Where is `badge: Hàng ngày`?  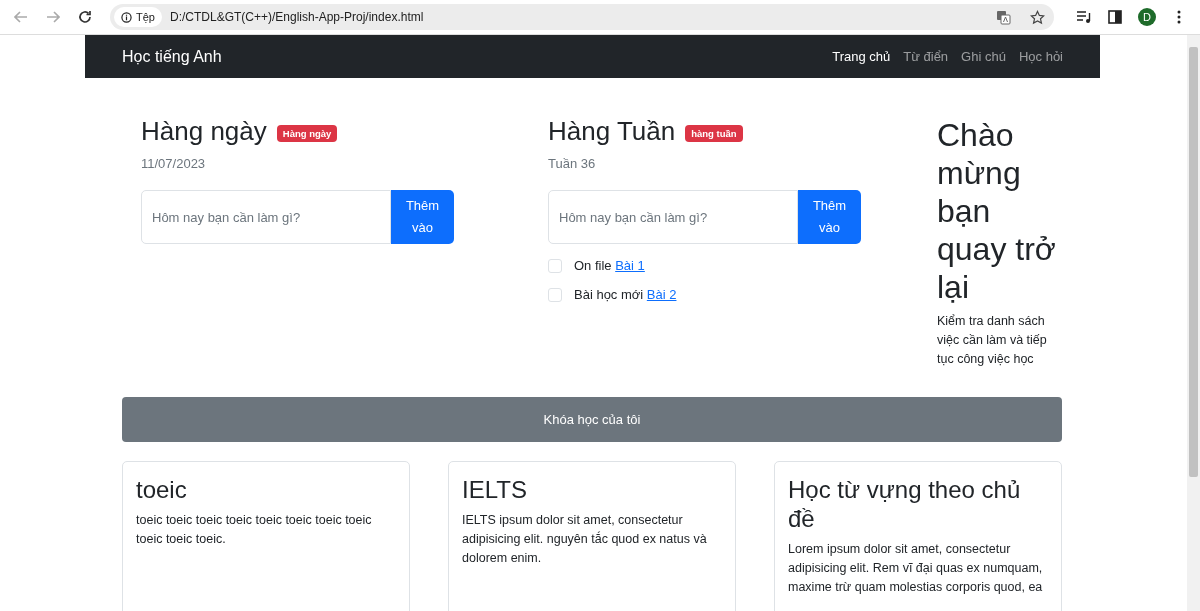
badge: Hàng ngày is located at coordinates (307, 133).